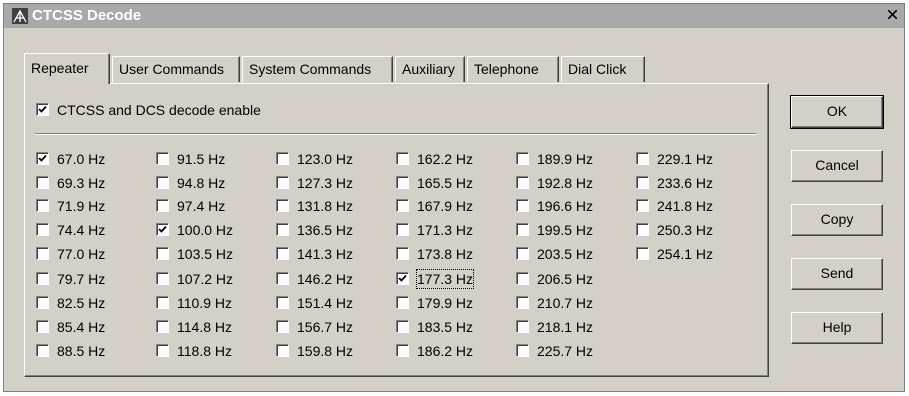 This screenshot has height=396, width=909. What do you see at coordinates (81, 230) in the screenshot?
I see `tone-label: 74.4 Hz` at bounding box center [81, 230].